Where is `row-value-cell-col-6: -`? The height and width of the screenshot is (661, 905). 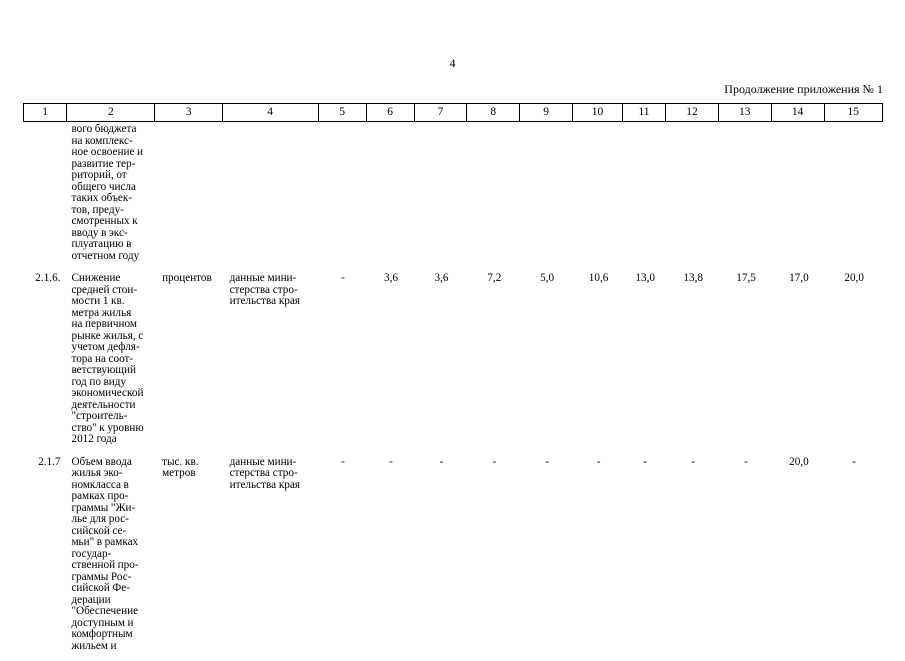
row-value-cell-col-6: - is located at coordinates (391, 461).